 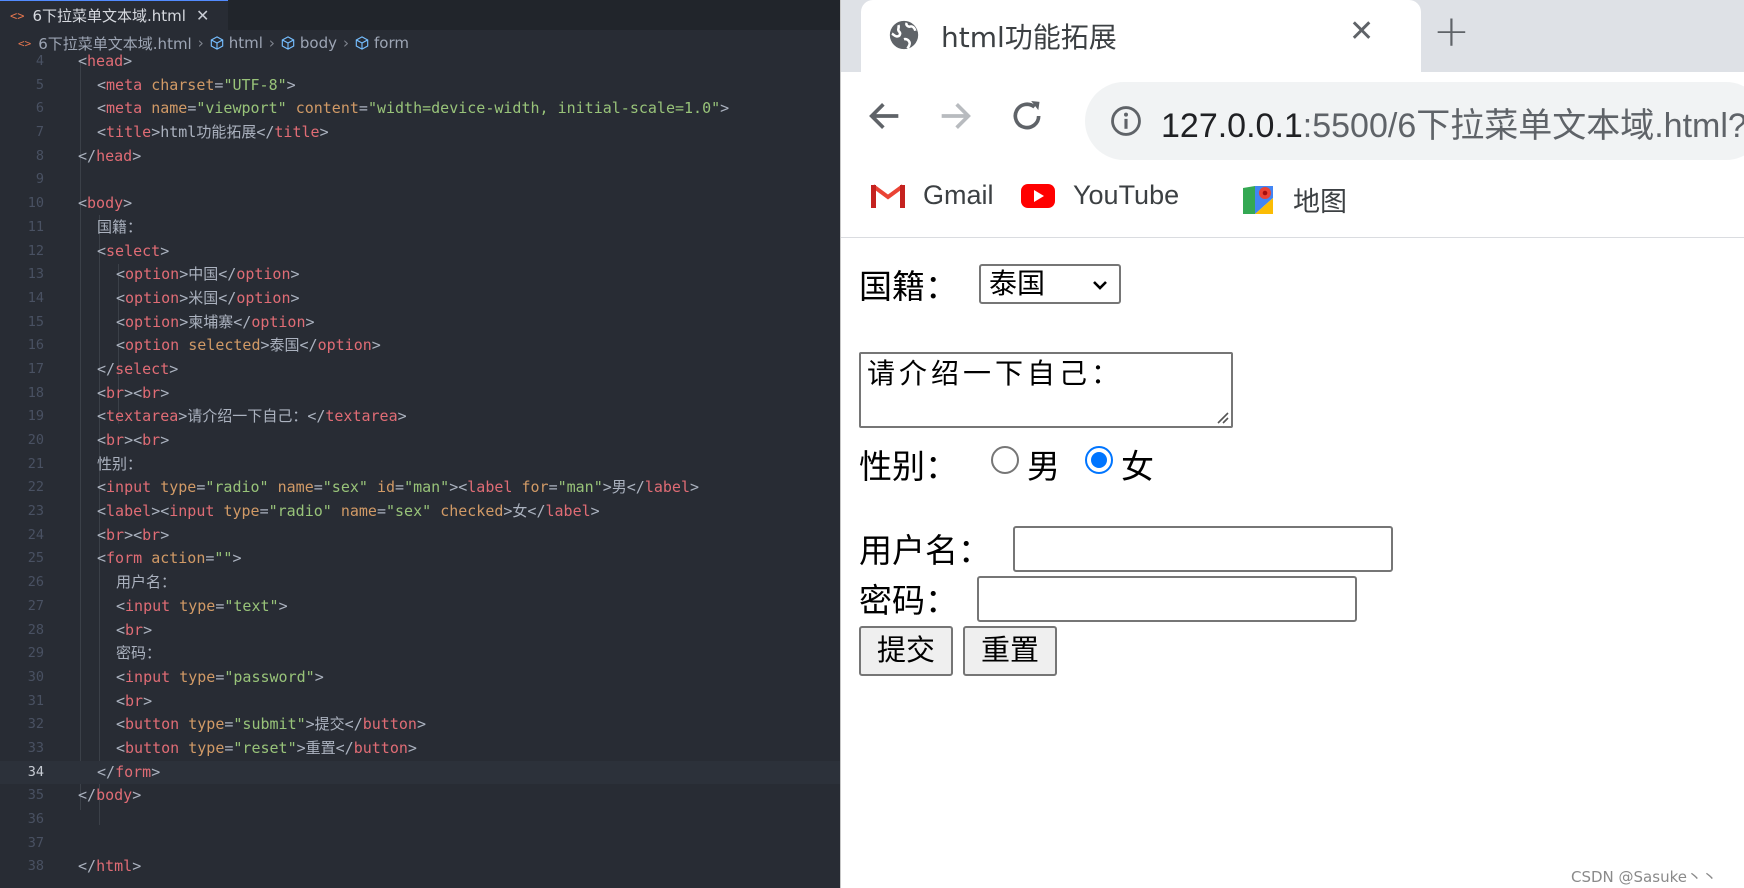 I want to click on line-number: 21, so click(x=35, y=463).